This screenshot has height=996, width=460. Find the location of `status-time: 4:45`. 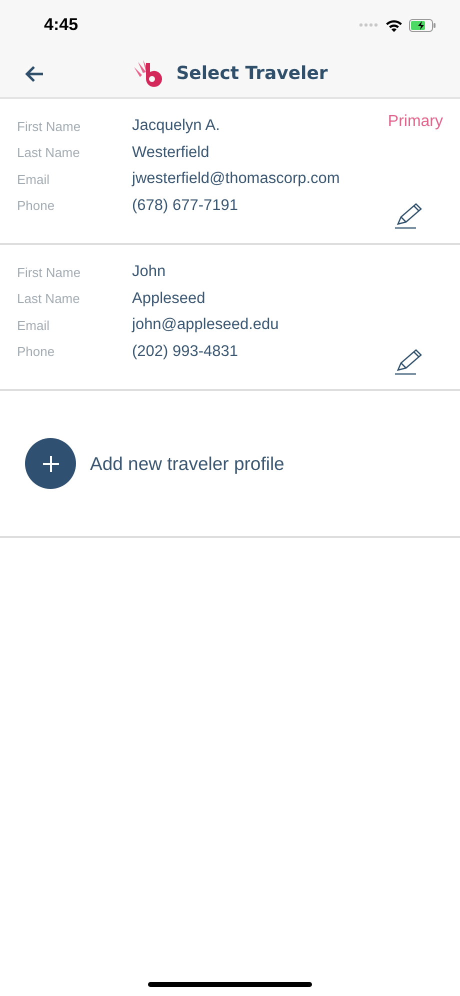

status-time: 4:45 is located at coordinates (61, 25).